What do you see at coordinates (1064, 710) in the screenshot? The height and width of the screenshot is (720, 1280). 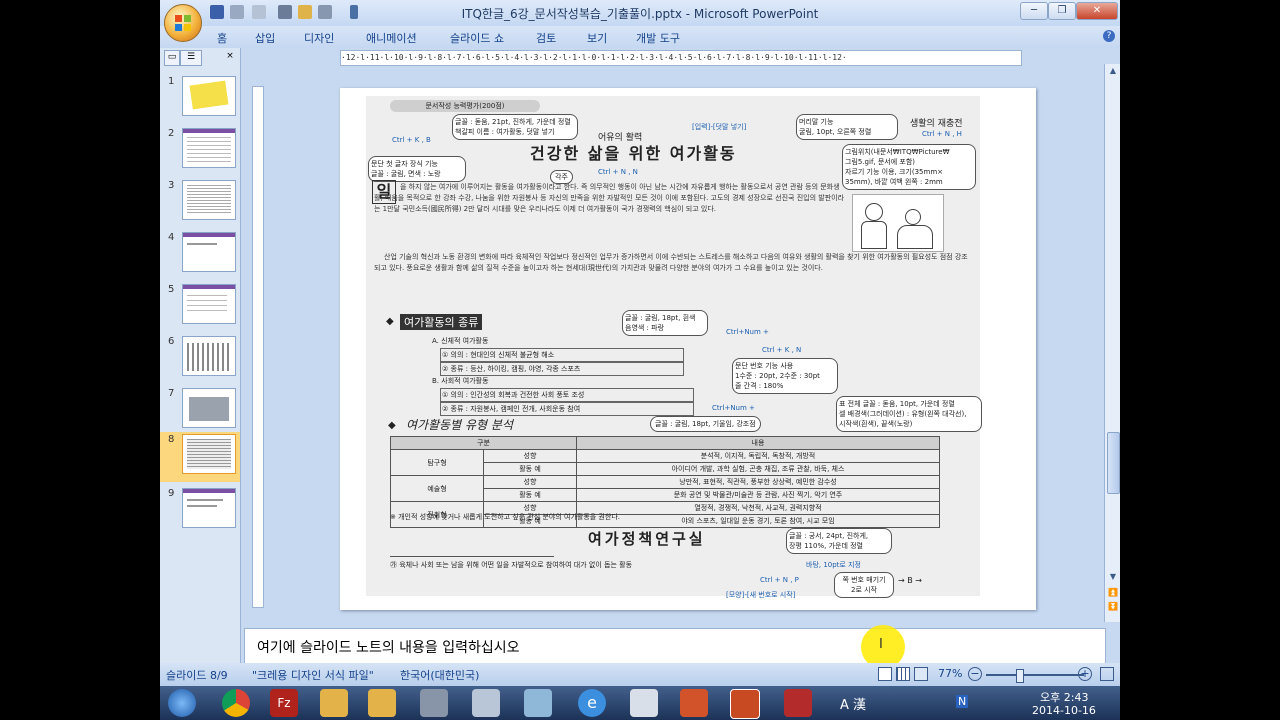 I see `clock-date: 2014-10-16` at bounding box center [1064, 710].